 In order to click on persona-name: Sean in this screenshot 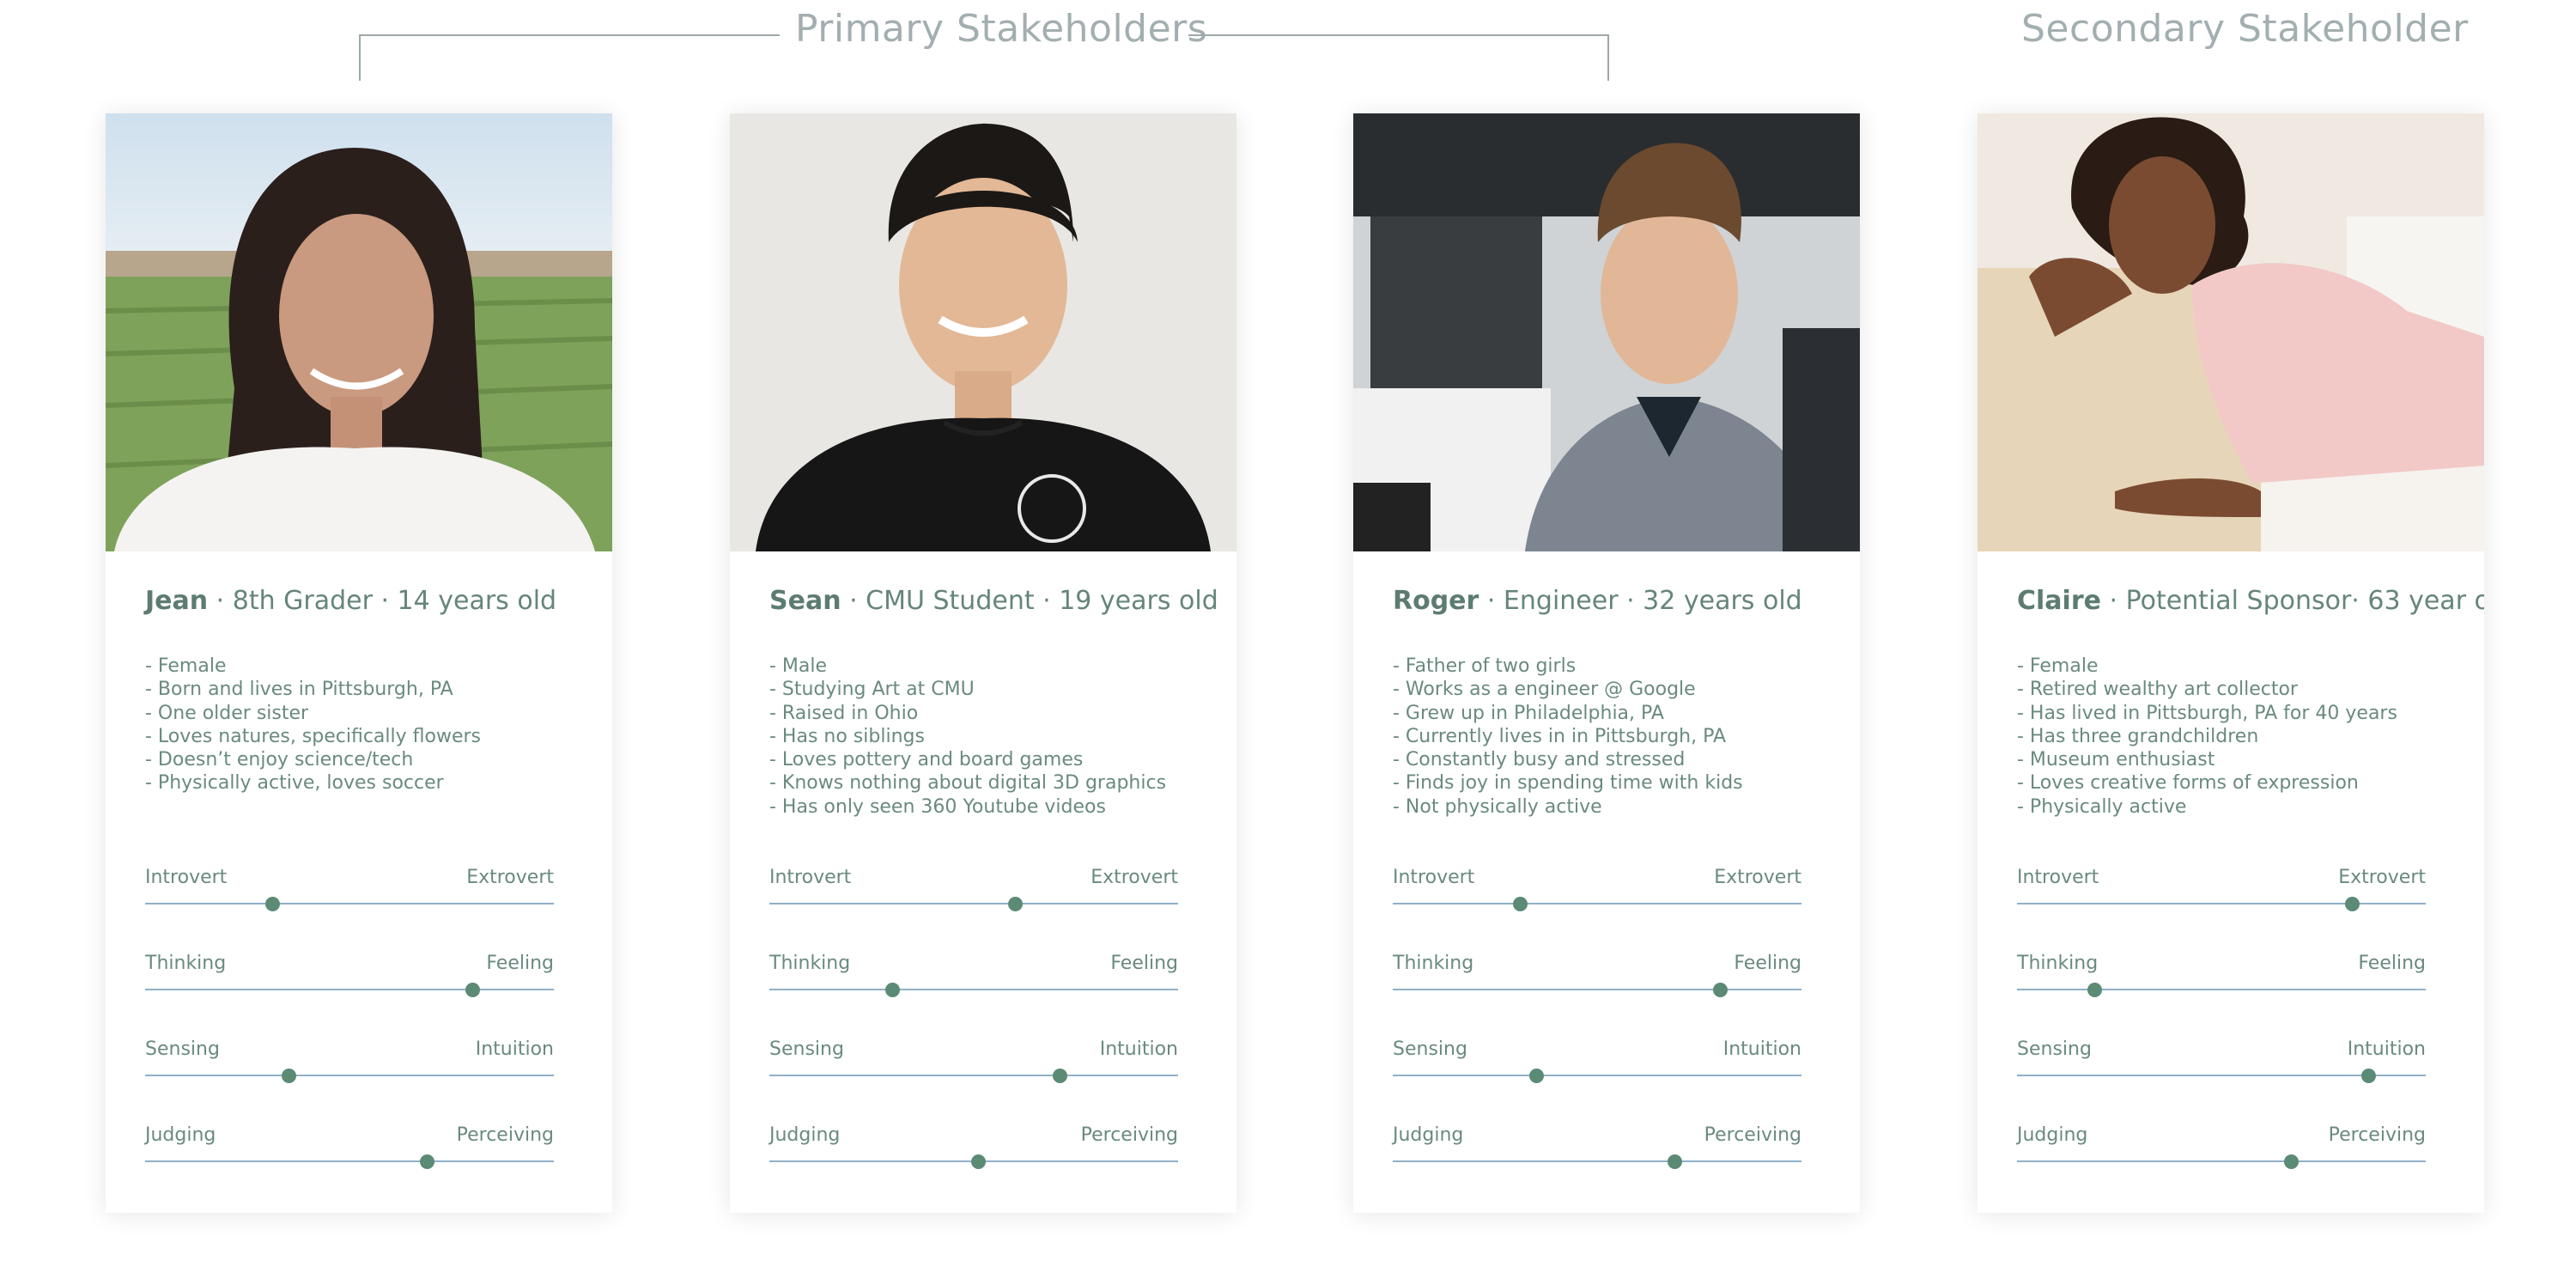, I will do `click(805, 601)`.